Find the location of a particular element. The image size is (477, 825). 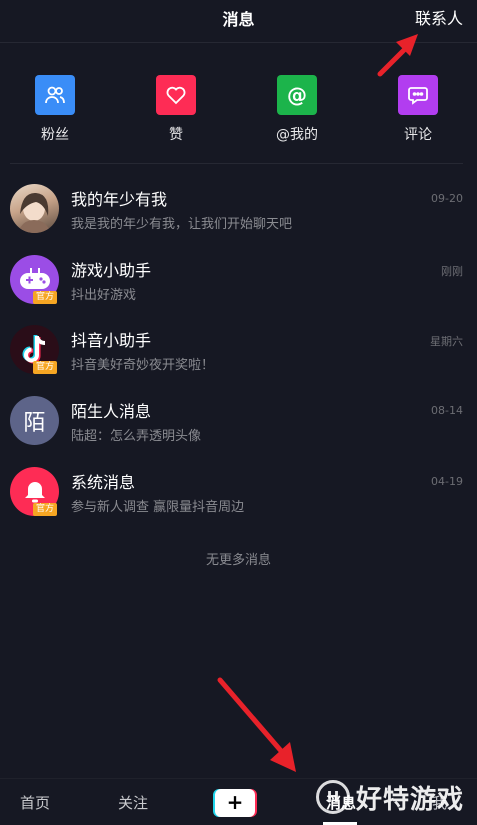

heart-icon is located at coordinates (176, 95).